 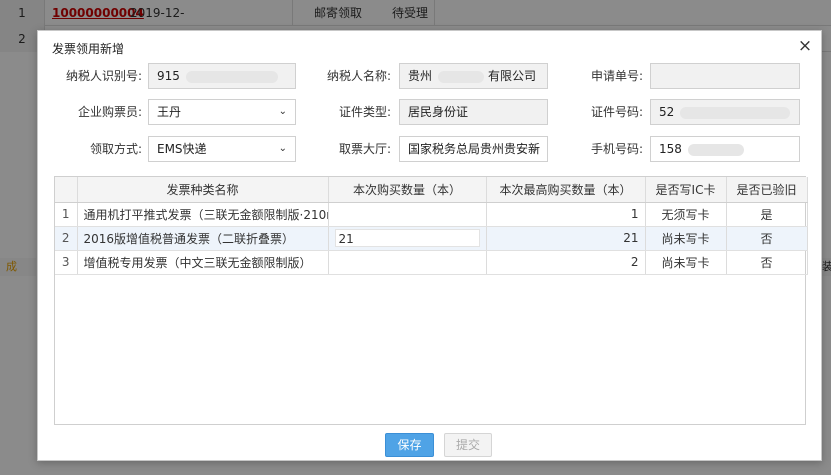 I want to click on taxpayer-name-field: 贵州 有限公司, so click(x=473, y=76).